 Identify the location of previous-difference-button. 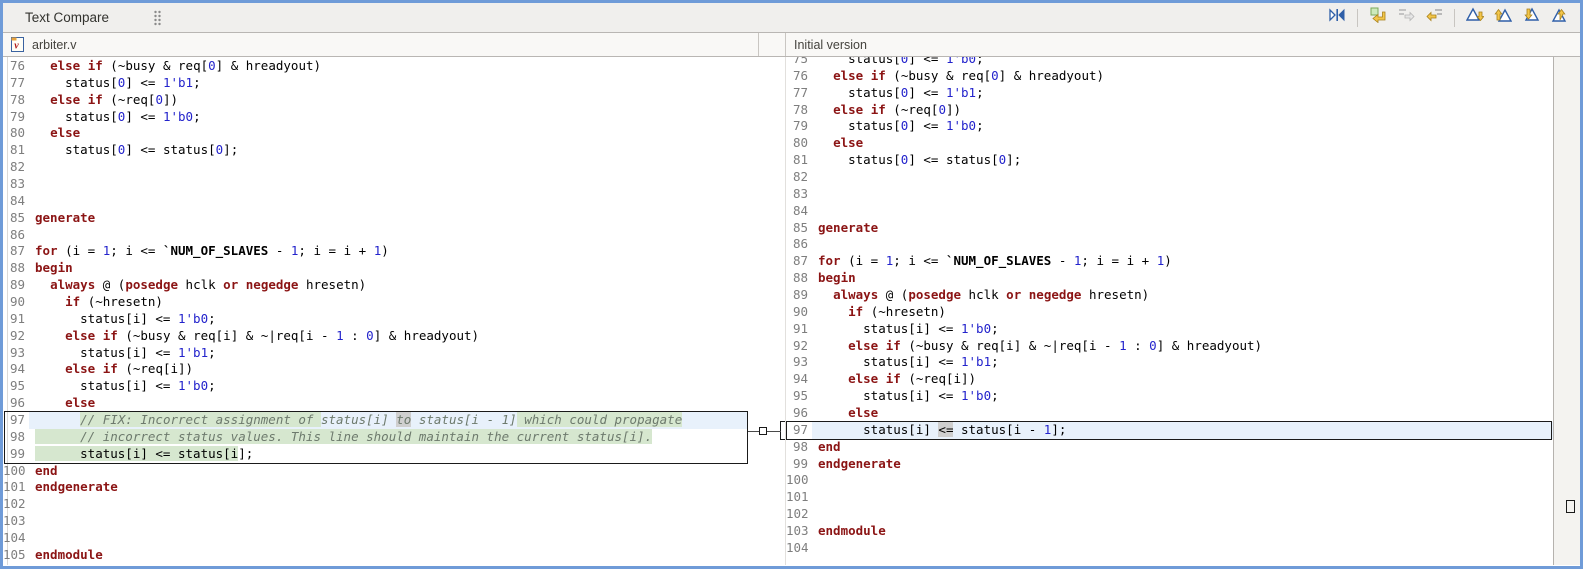
(1503, 18).